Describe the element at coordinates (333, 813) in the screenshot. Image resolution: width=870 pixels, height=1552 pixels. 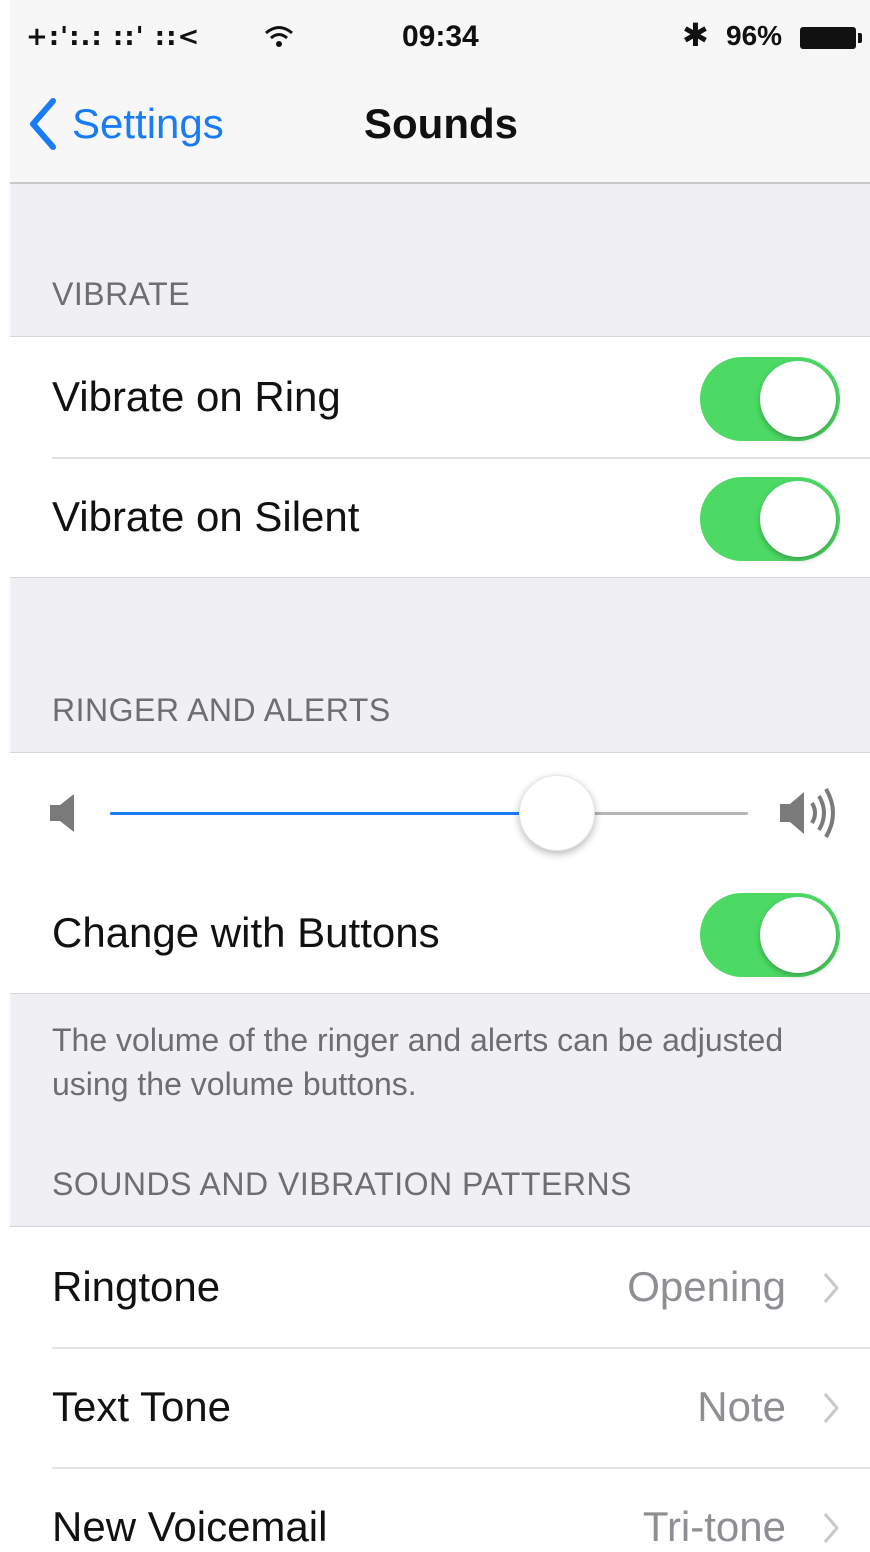
I see `volume-slider-fill` at that location.